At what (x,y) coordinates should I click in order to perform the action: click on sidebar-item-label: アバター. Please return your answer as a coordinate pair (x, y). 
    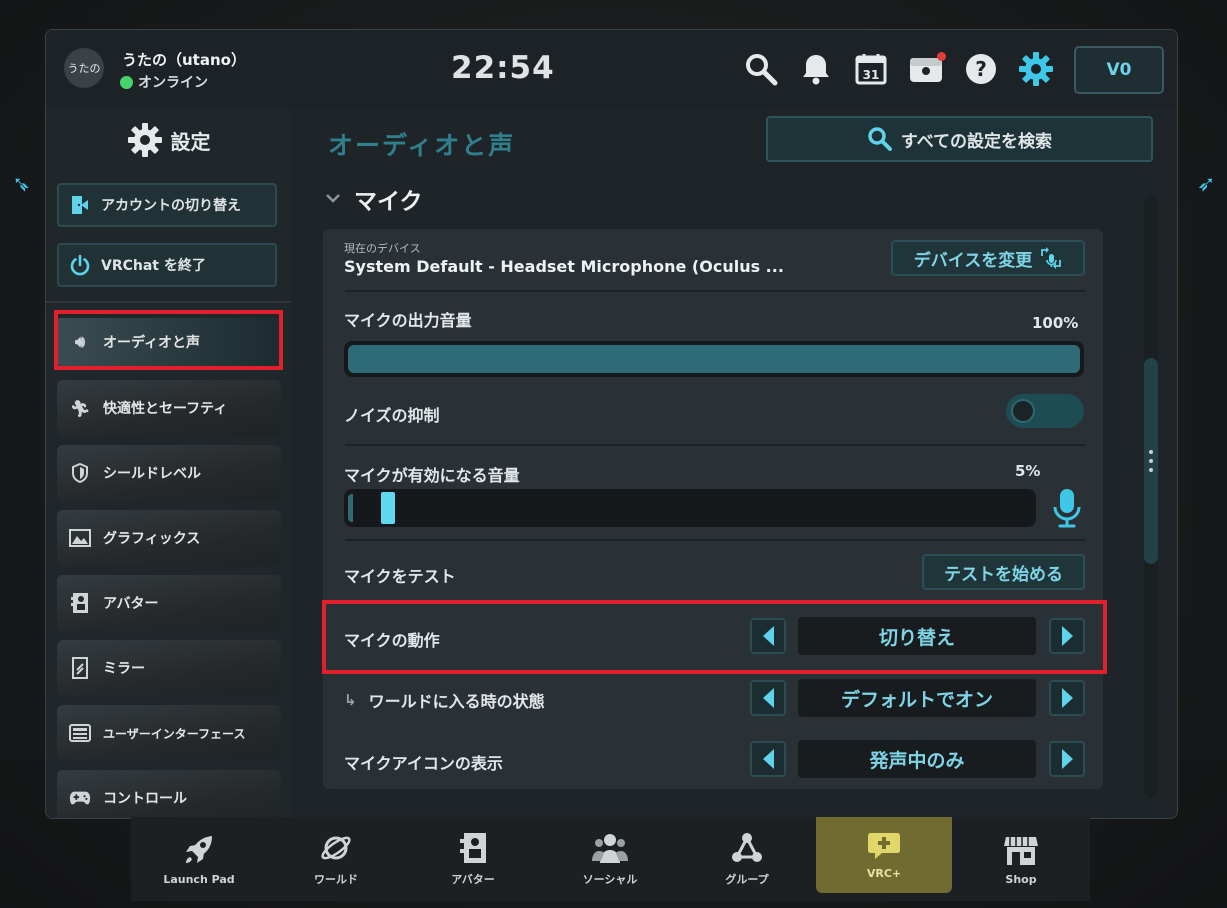
    Looking at the image, I should click on (131, 604).